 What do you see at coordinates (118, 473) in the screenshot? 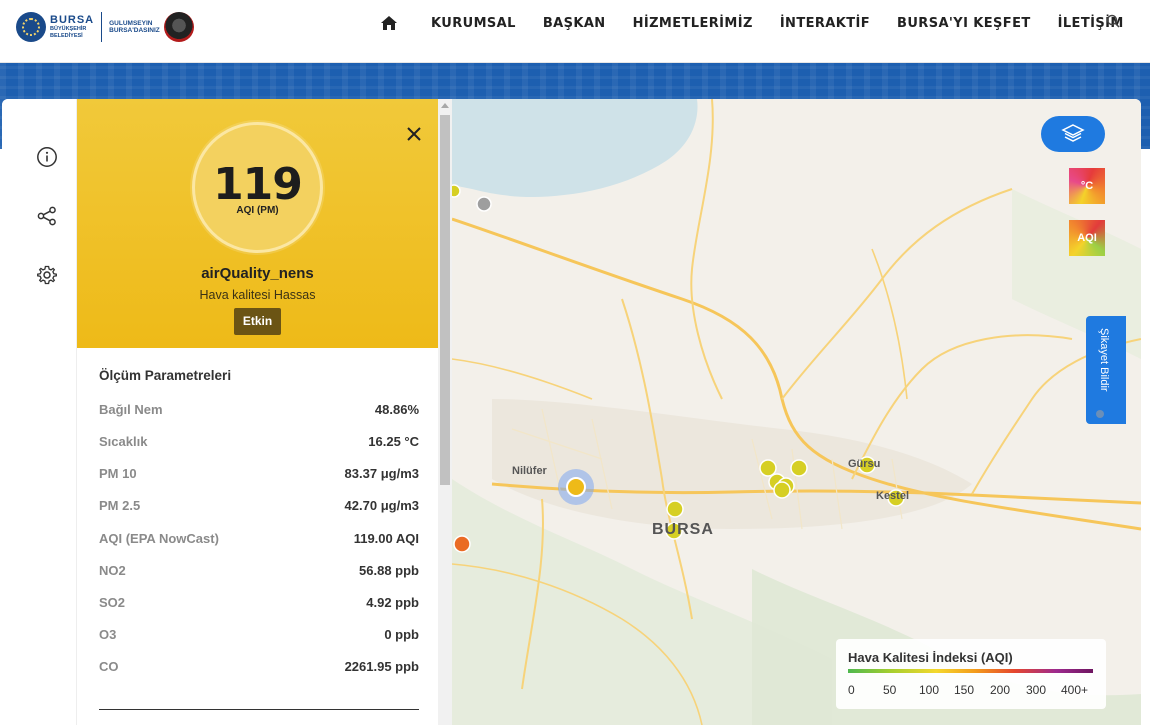
I see `param-label: PM 10` at bounding box center [118, 473].